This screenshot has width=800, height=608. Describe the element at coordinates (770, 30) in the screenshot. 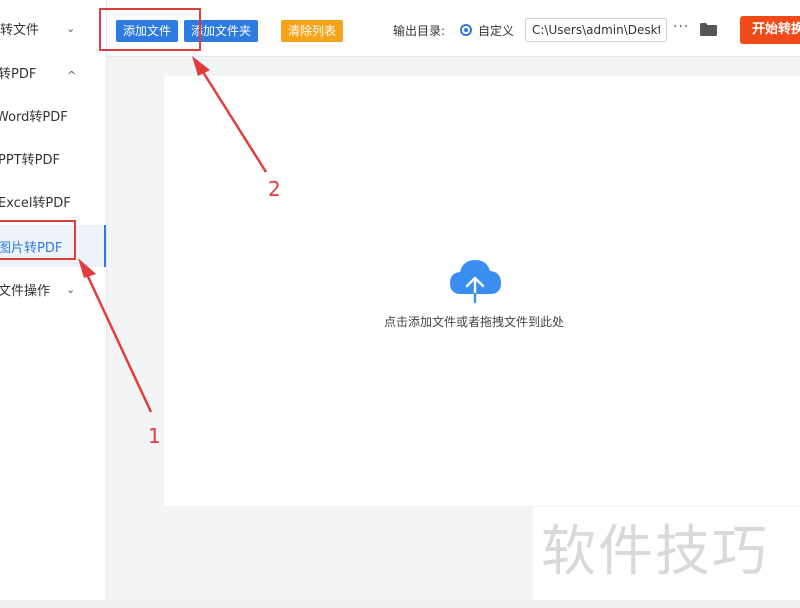

I see `start-convert-button: 开始转换` at that location.